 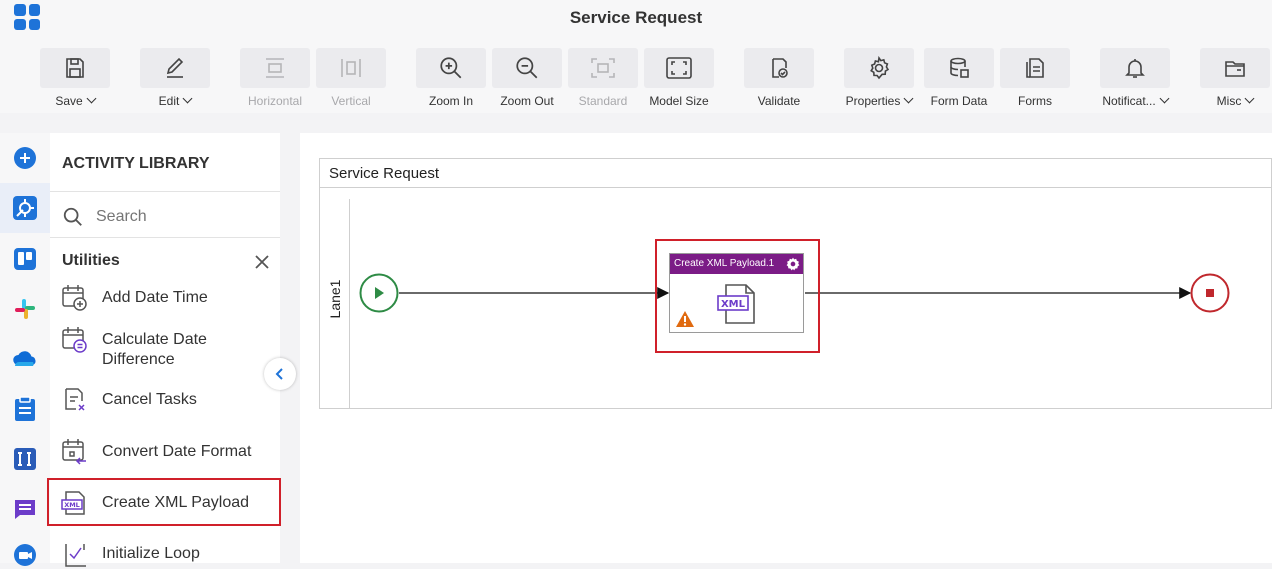 I want to click on zoom-in-icon, so click(x=451, y=68).